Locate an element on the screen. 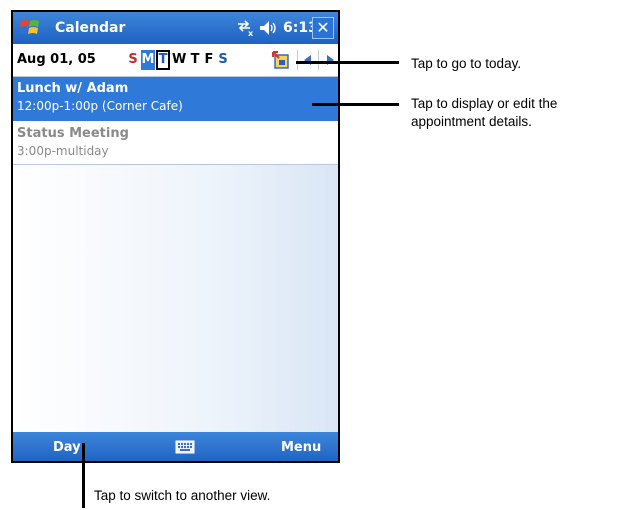 Image resolution: width=619 pixels, height=510 pixels. callout-details-line1: Tap to display or edit the is located at coordinates (484, 103).